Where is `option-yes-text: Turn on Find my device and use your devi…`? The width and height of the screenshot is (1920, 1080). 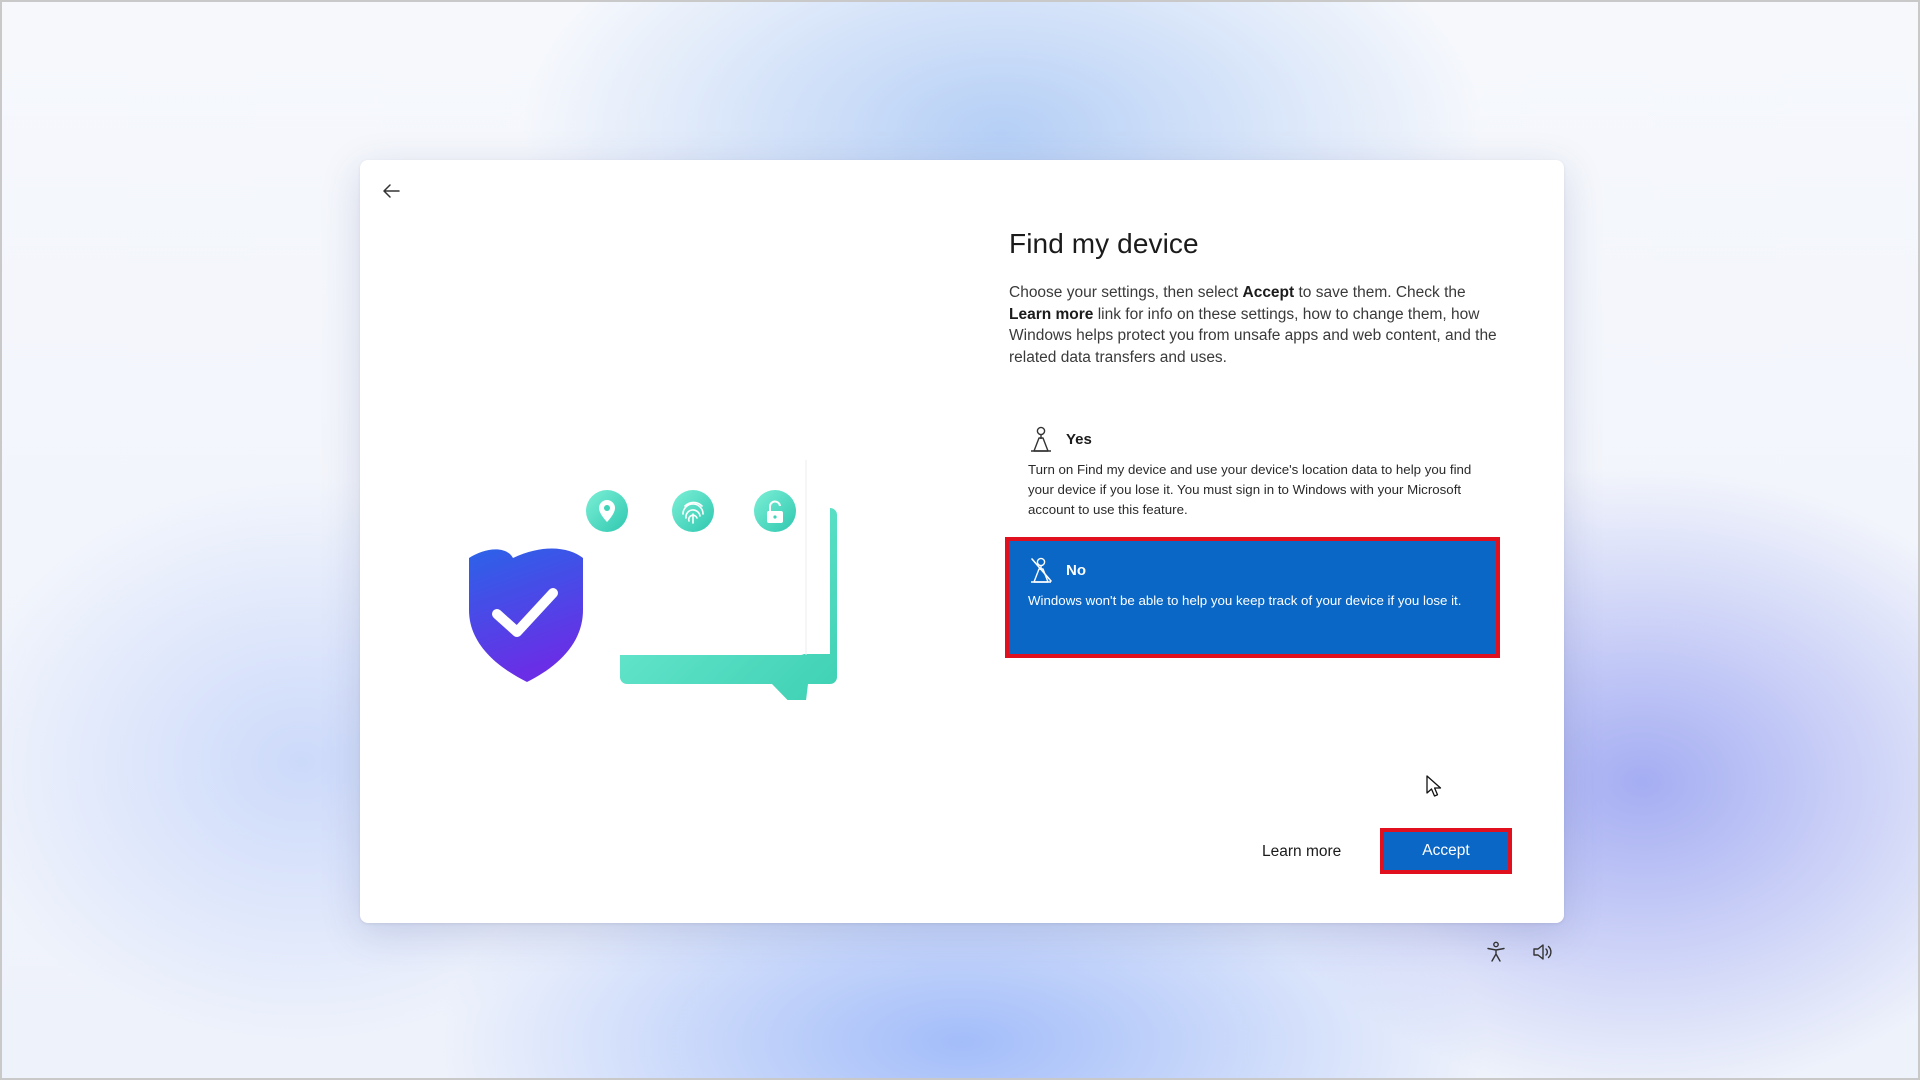
option-yes-text: Turn on Find my device and use your devi… is located at coordinates (1250, 489).